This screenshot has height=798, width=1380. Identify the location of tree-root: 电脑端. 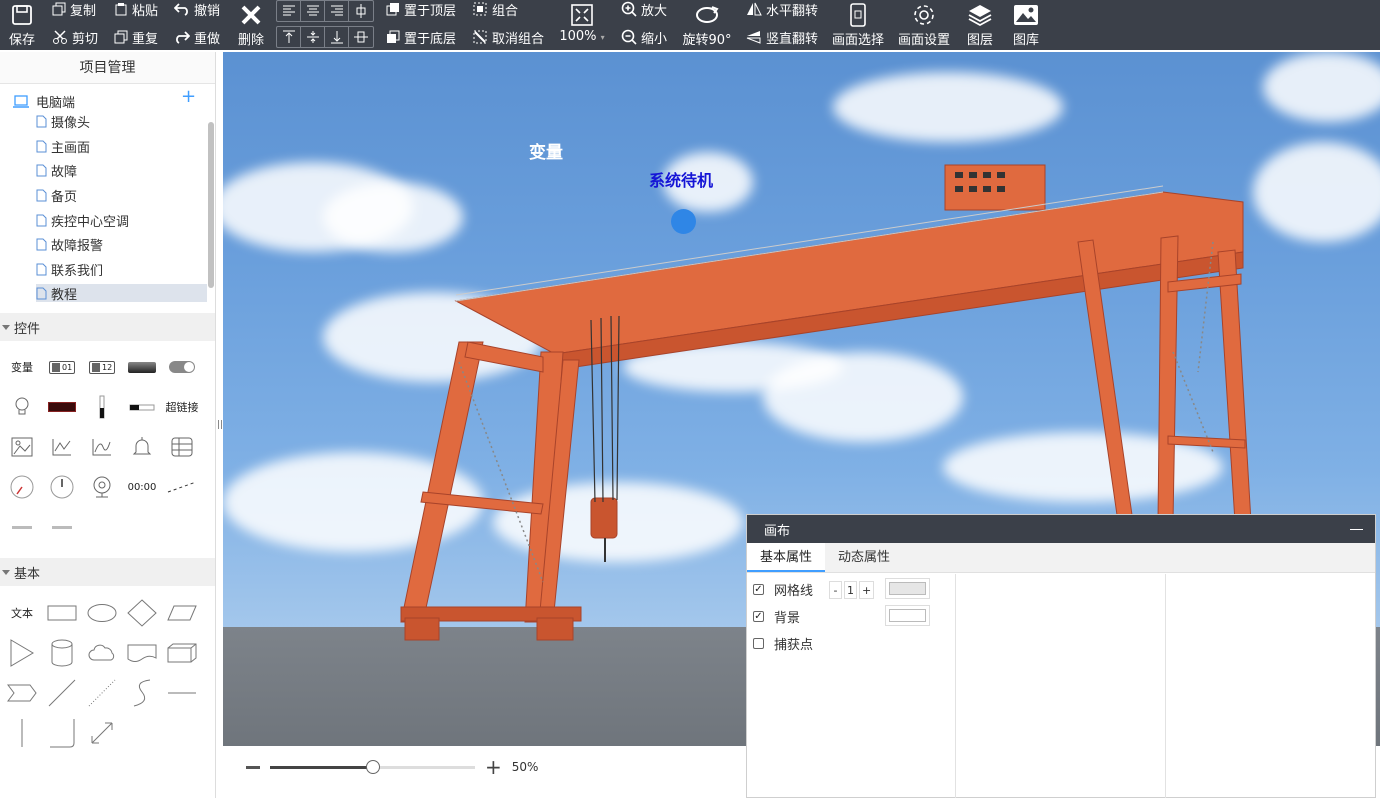
(43, 101).